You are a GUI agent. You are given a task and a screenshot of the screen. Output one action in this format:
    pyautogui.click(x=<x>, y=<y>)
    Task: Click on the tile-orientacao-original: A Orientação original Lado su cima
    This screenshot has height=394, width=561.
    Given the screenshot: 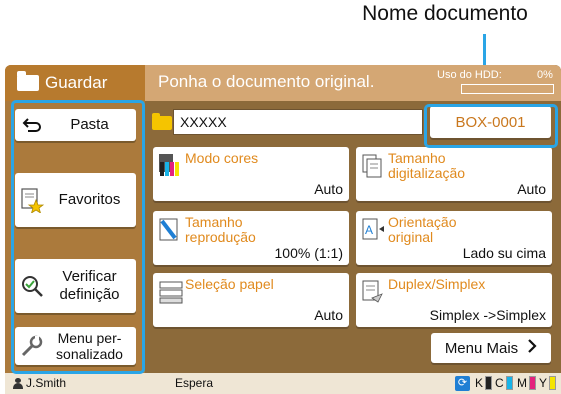 What is the action you would take?
    pyautogui.click(x=454, y=238)
    